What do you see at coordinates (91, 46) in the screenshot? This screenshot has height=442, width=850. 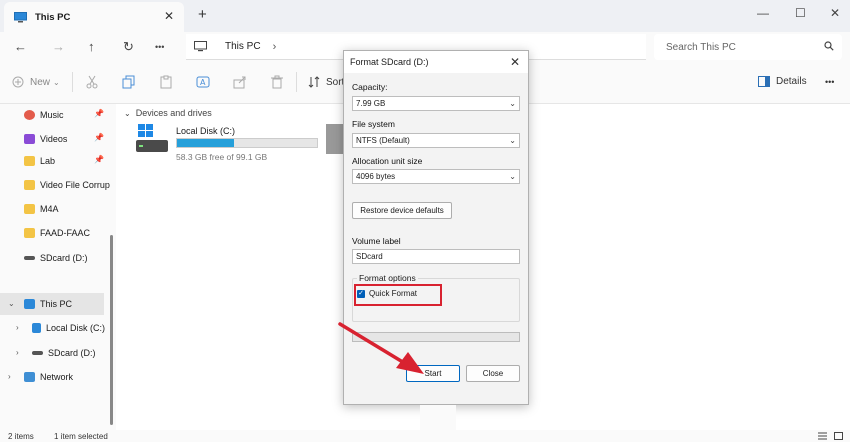 I see `up-icon: ↑` at bounding box center [91, 46].